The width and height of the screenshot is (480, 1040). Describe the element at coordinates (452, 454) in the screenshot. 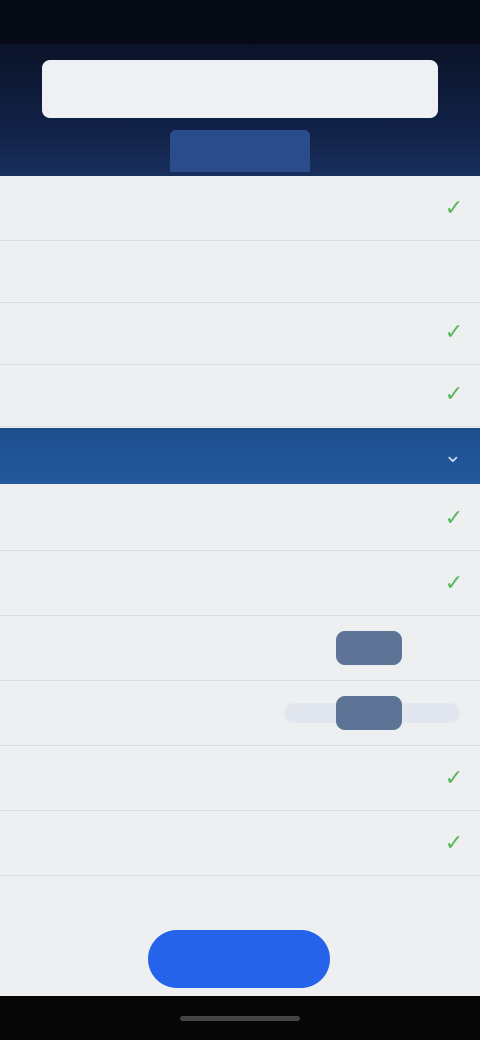

I see `chevron-down-icon: ⌄` at that location.